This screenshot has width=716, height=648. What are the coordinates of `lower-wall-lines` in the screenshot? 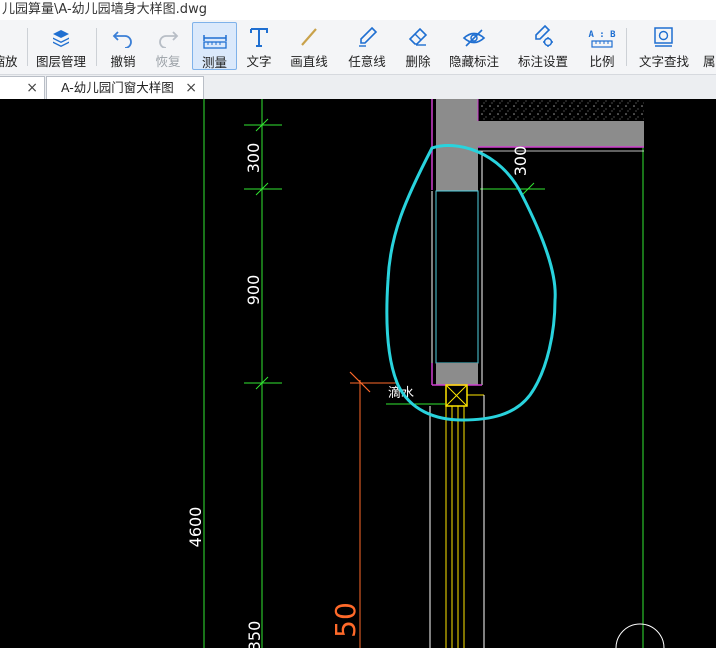 It's located at (457, 521).